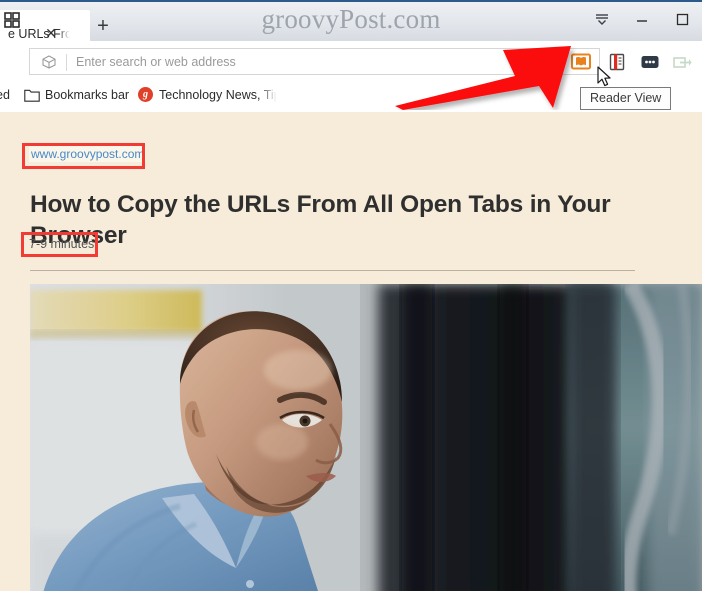  What do you see at coordinates (51, 33) in the screenshot?
I see `tab-close-icon: ✕` at bounding box center [51, 33].